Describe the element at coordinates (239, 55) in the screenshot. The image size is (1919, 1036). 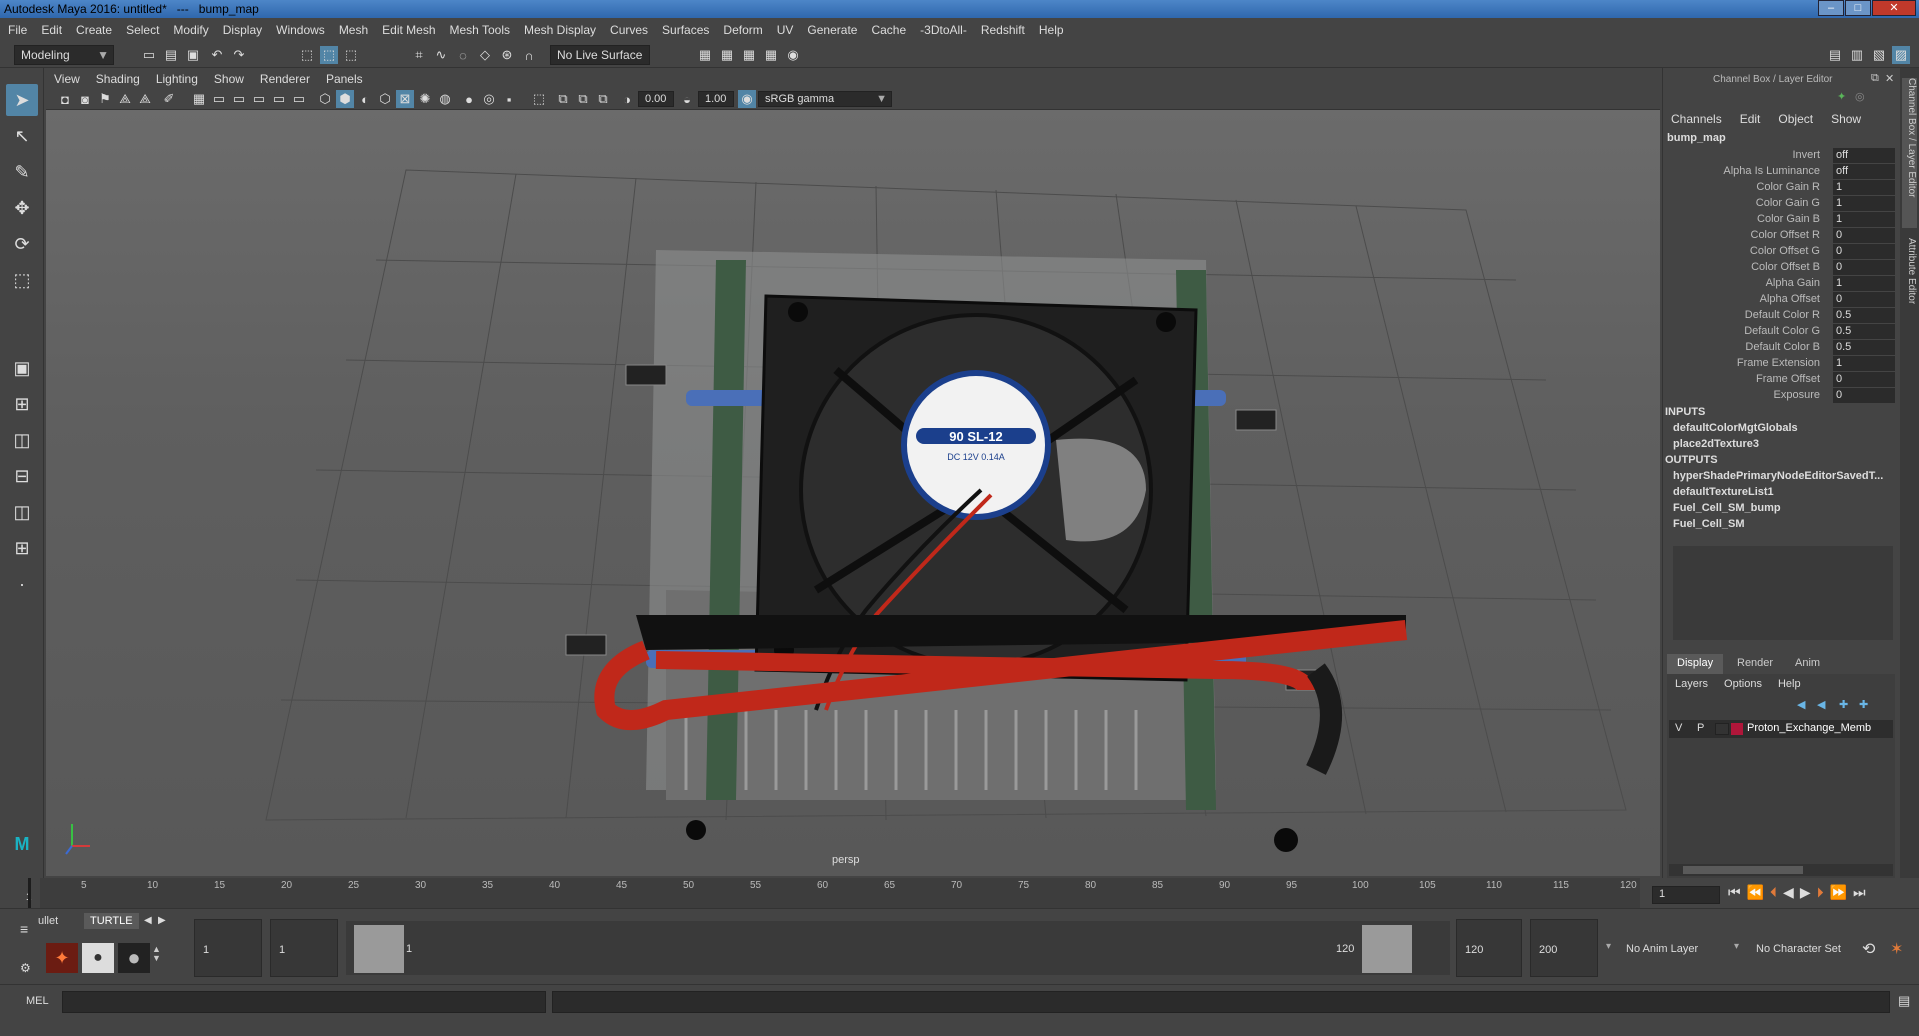
I see `redo-icon: ↷` at that location.